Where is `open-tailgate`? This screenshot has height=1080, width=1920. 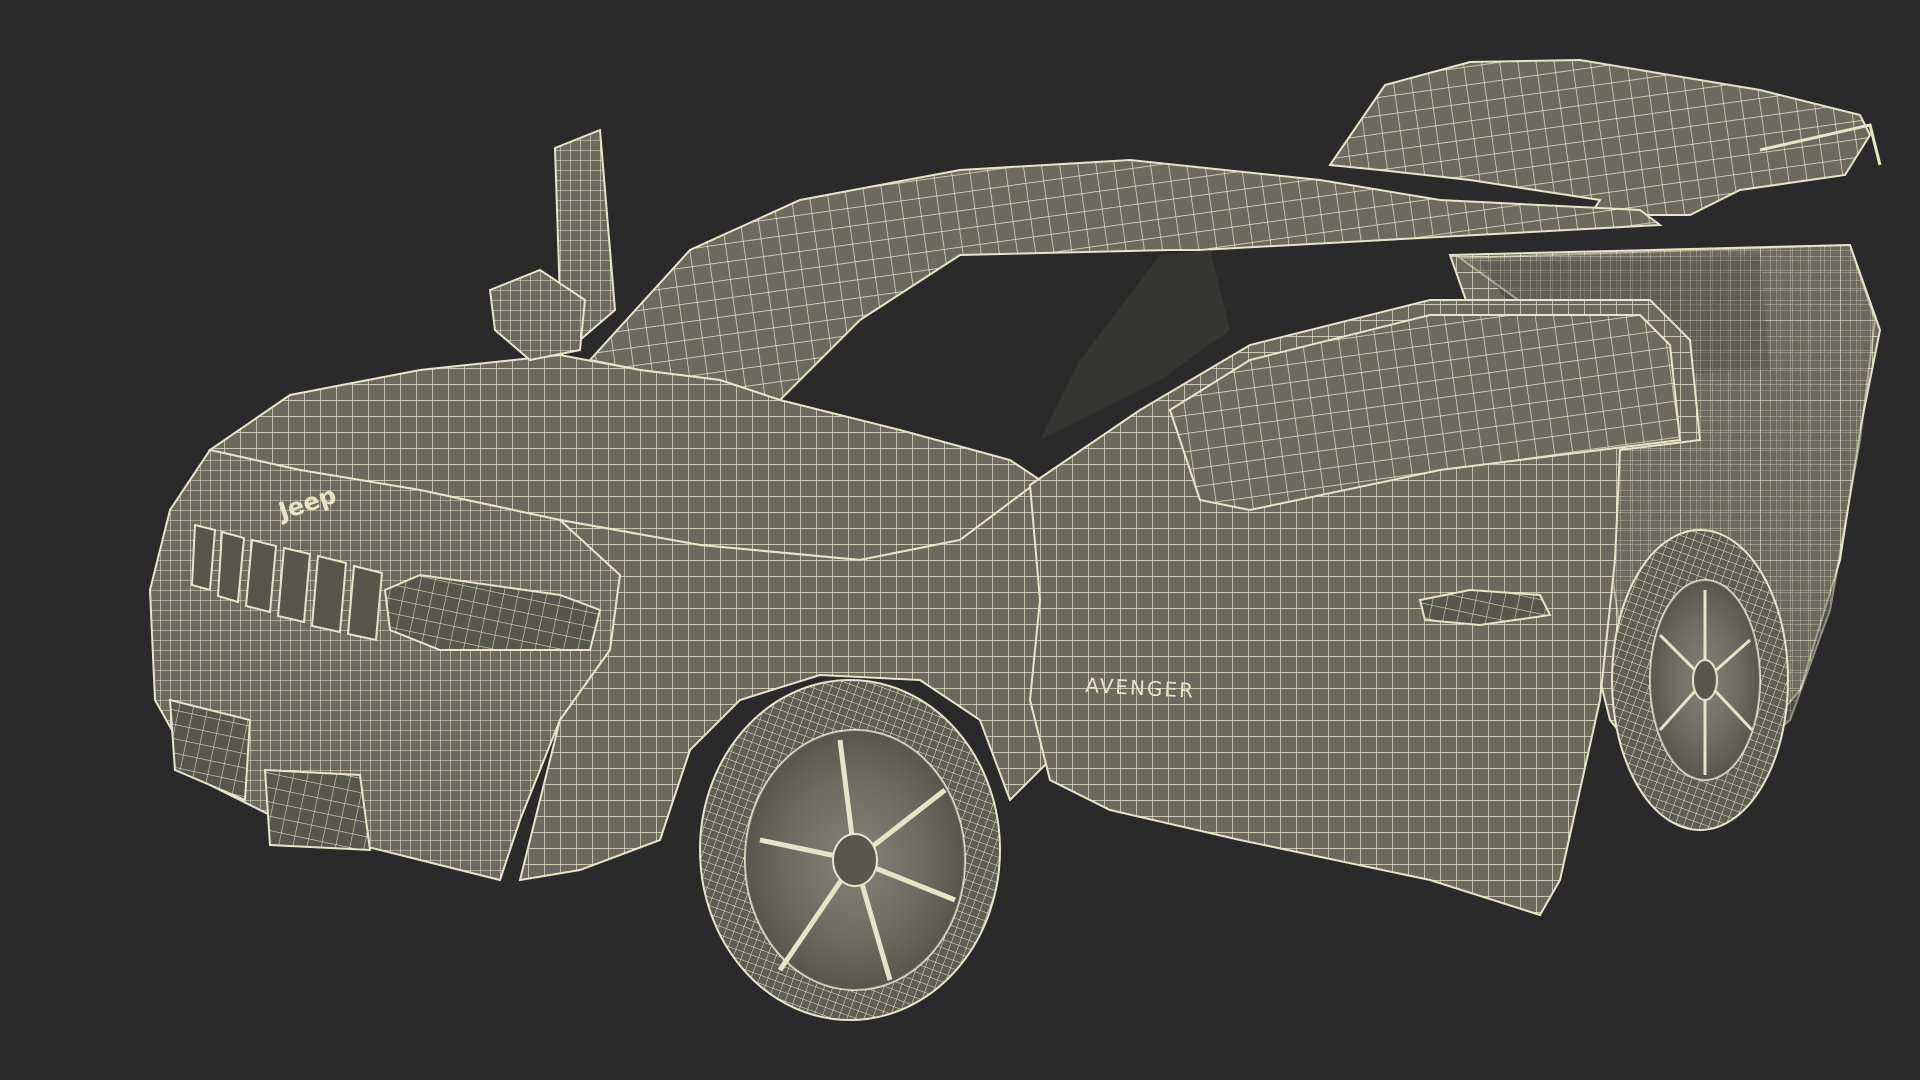
open-tailgate is located at coordinates (1600, 137).